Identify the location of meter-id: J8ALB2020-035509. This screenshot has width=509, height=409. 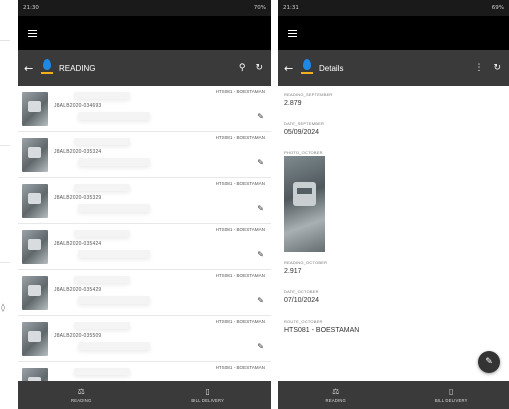
(78, 336).